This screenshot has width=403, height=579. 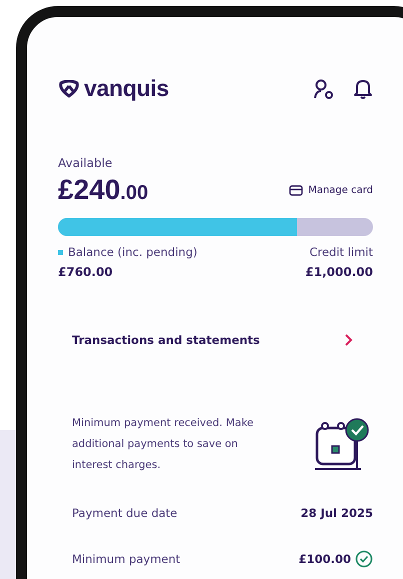 What do you see at coordinates (324, 89) in the screenshot?
I see `profile-settings-icon` at bounding box center [324, 89].